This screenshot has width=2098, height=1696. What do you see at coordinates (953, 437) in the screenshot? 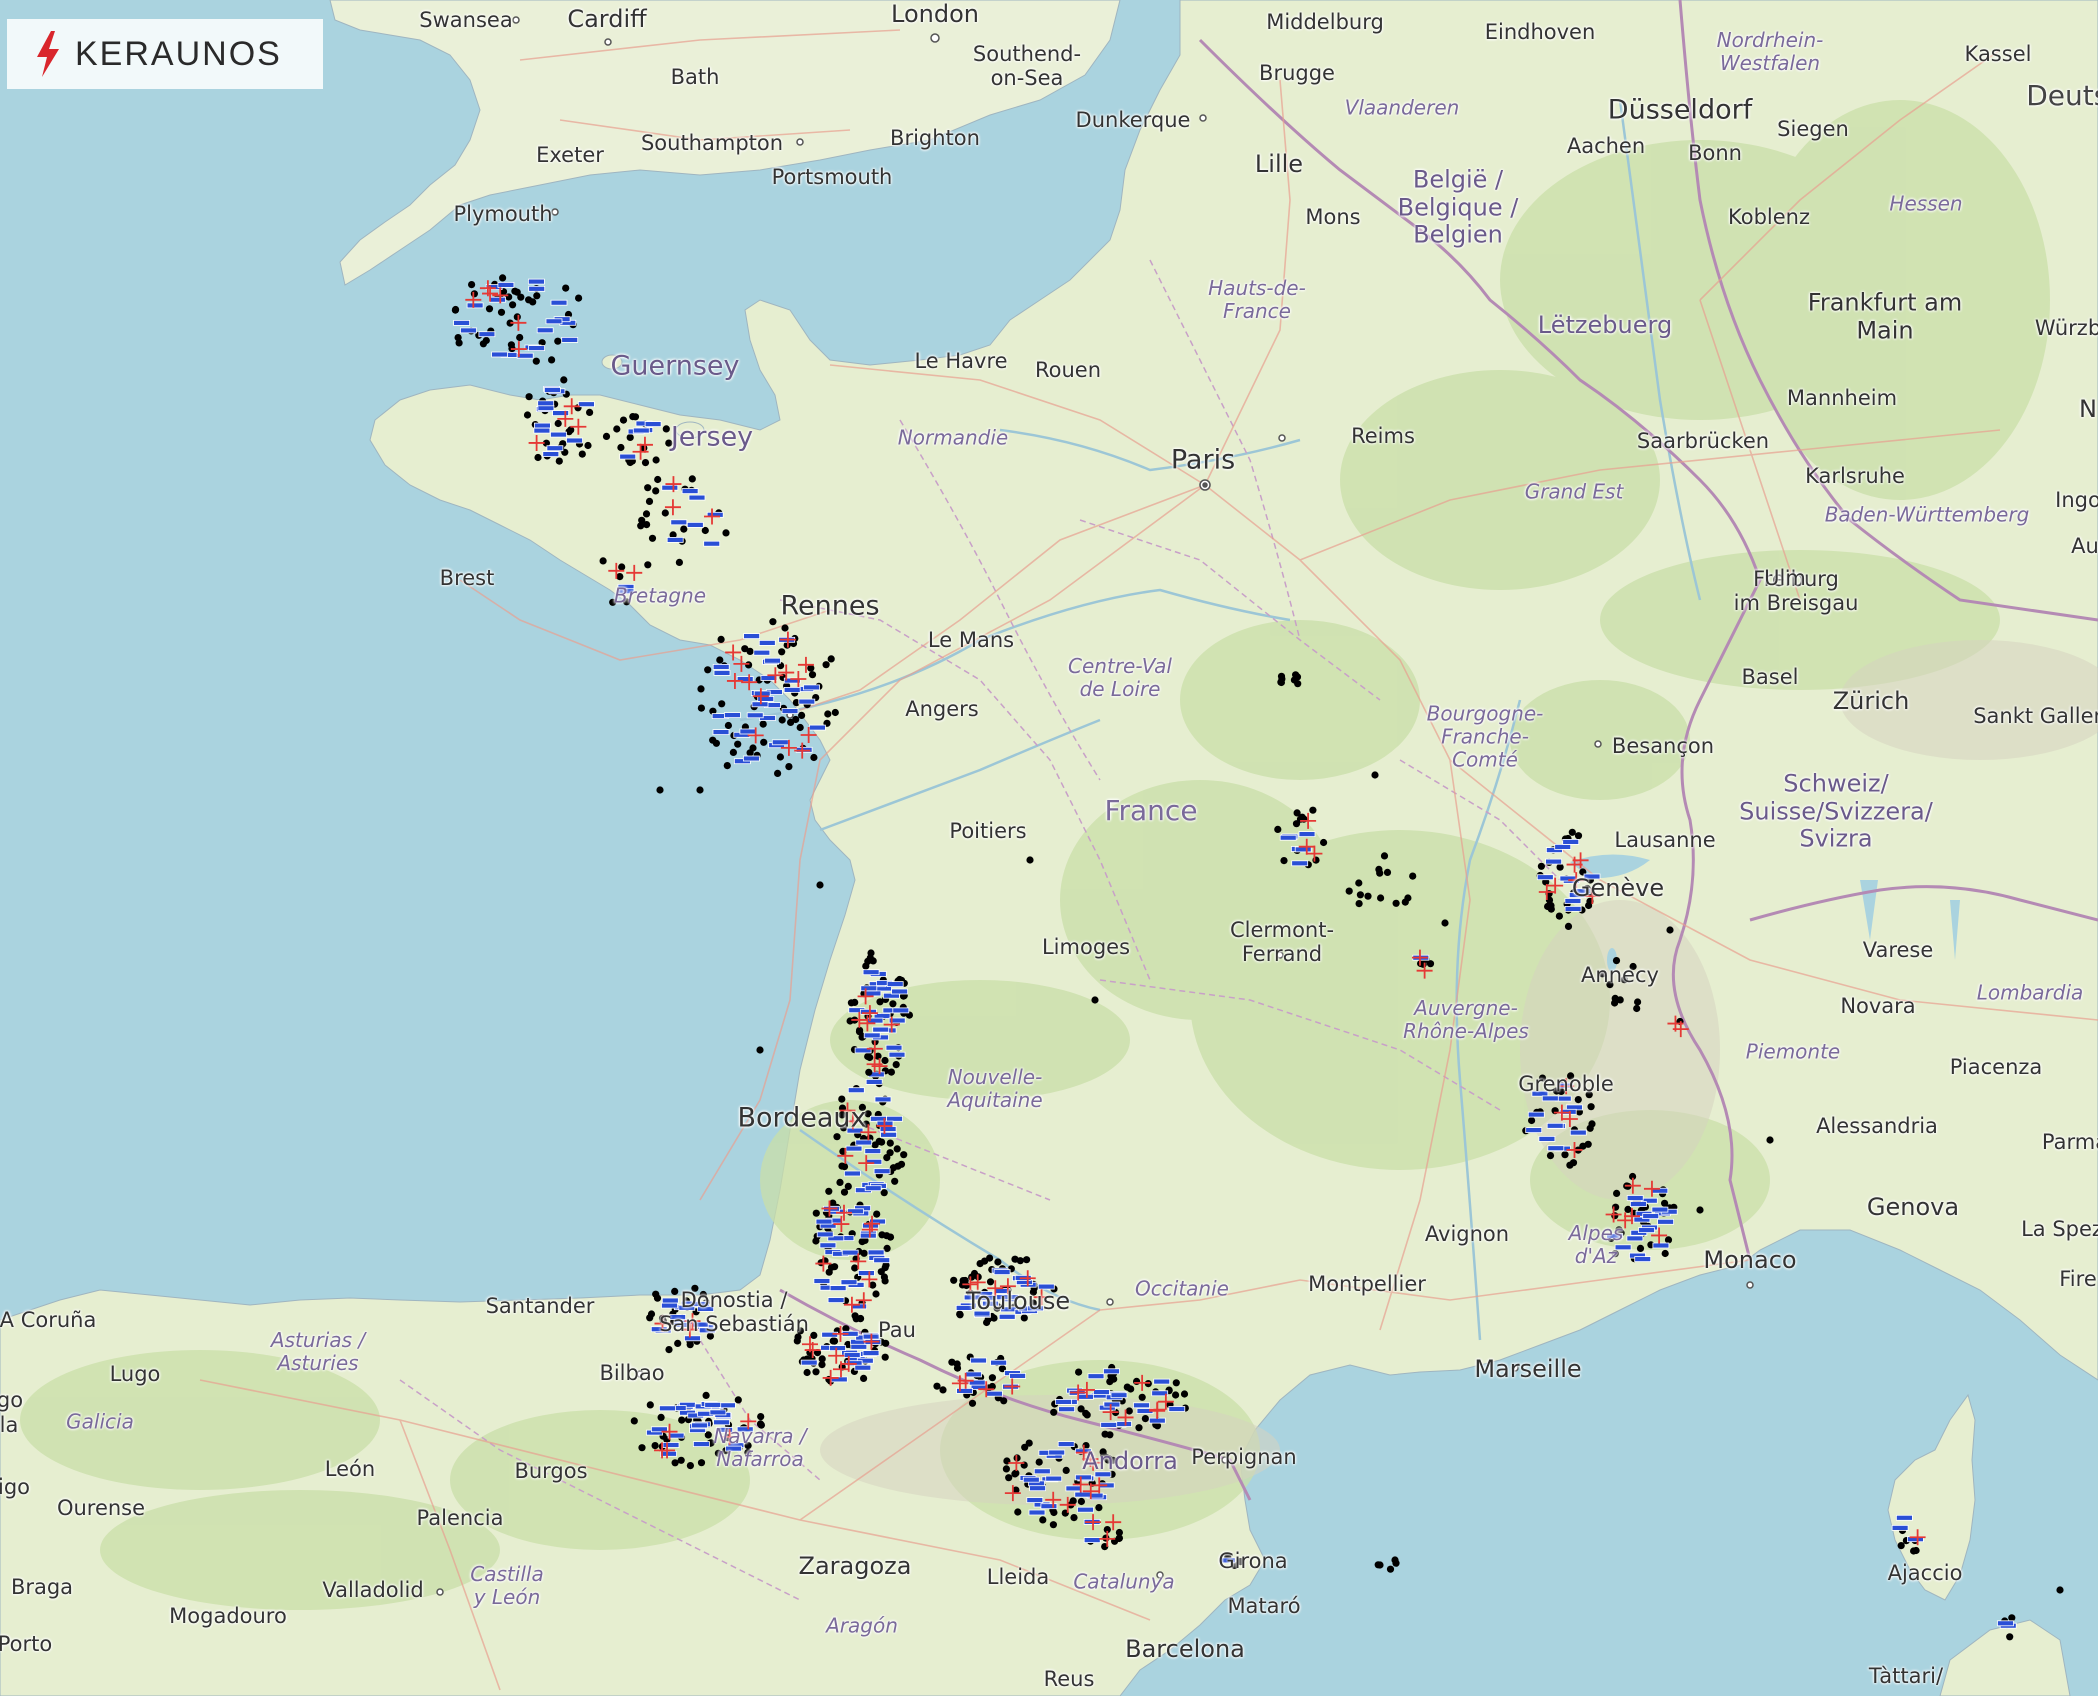
I see `label-normandie: Normandie` at bounding box center [953, 437].